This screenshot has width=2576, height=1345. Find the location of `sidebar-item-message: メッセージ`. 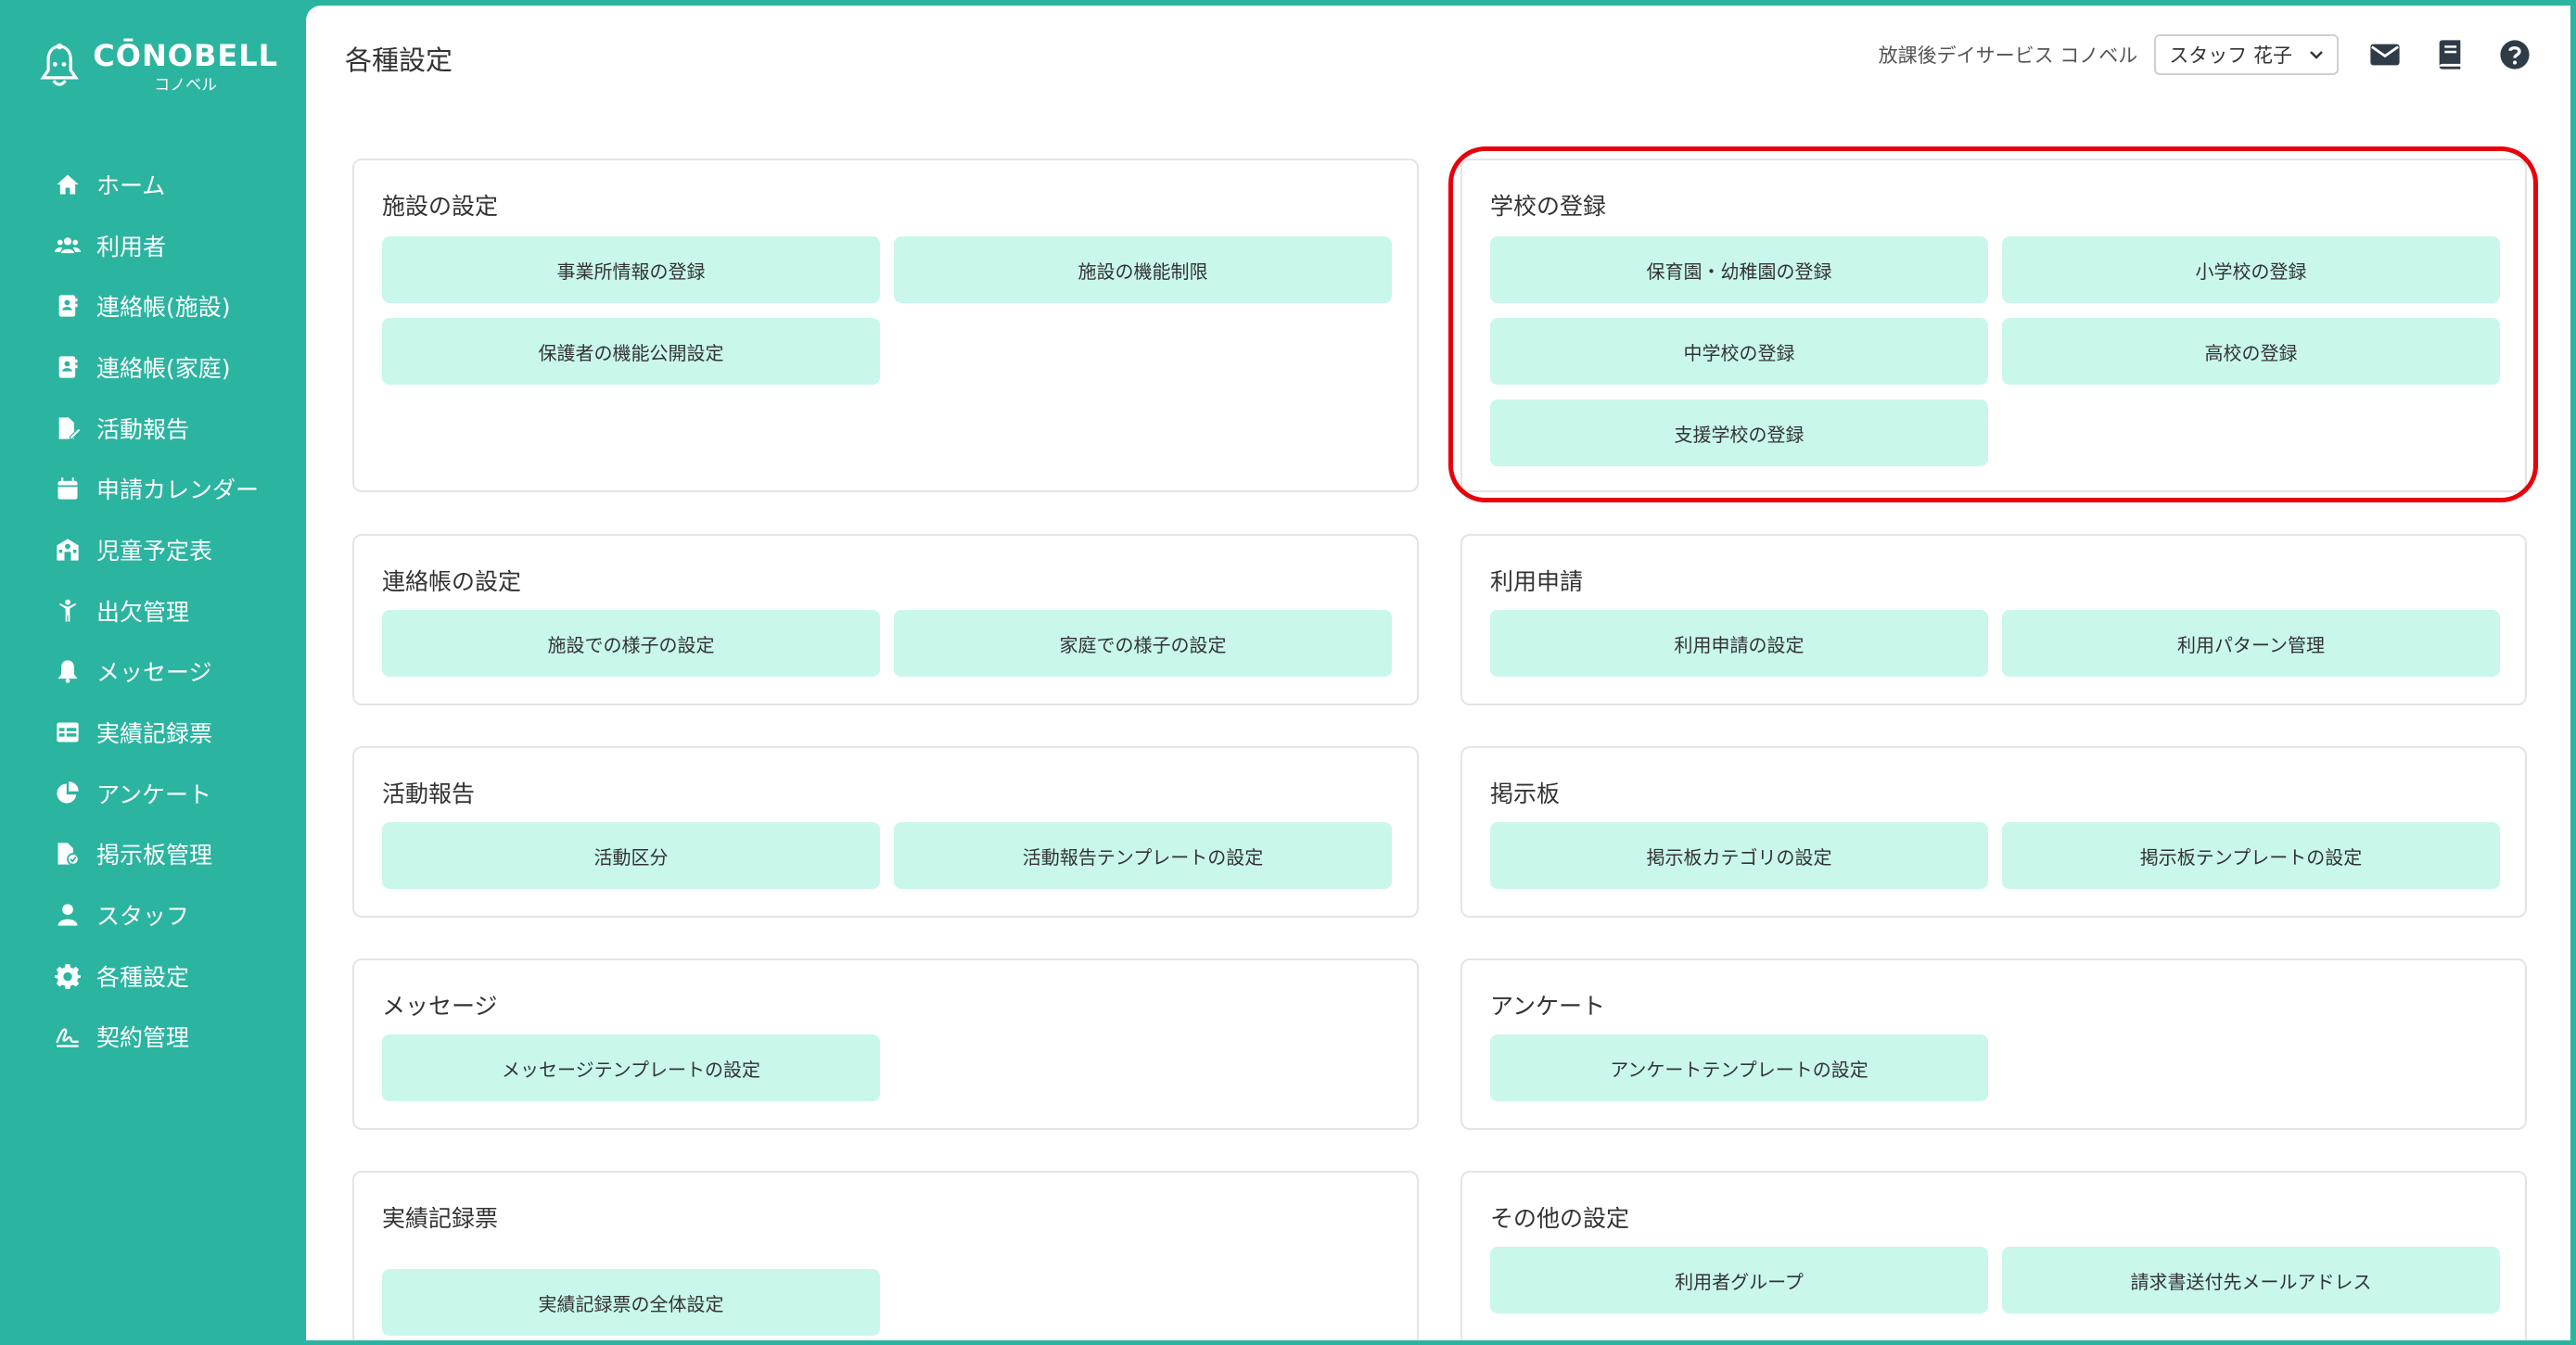

sidebar-item-message: メッセージ is located at coordinates (153, 672).